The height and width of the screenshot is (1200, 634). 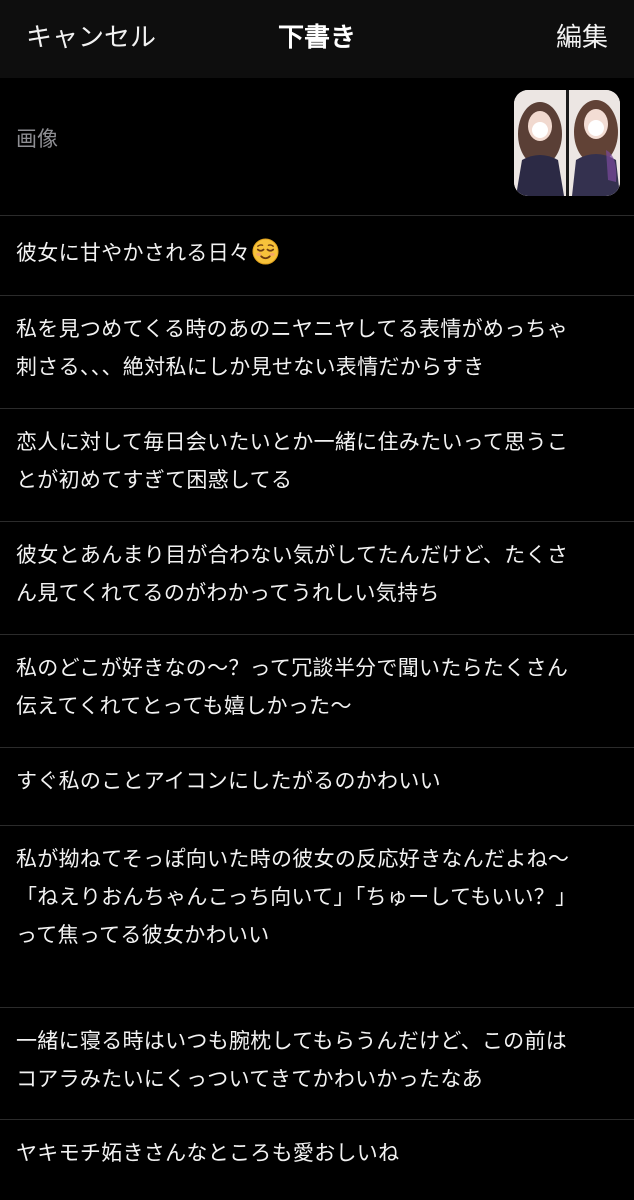 I want to click on cancel-button: キャンセル, so click(x=91, y=38).